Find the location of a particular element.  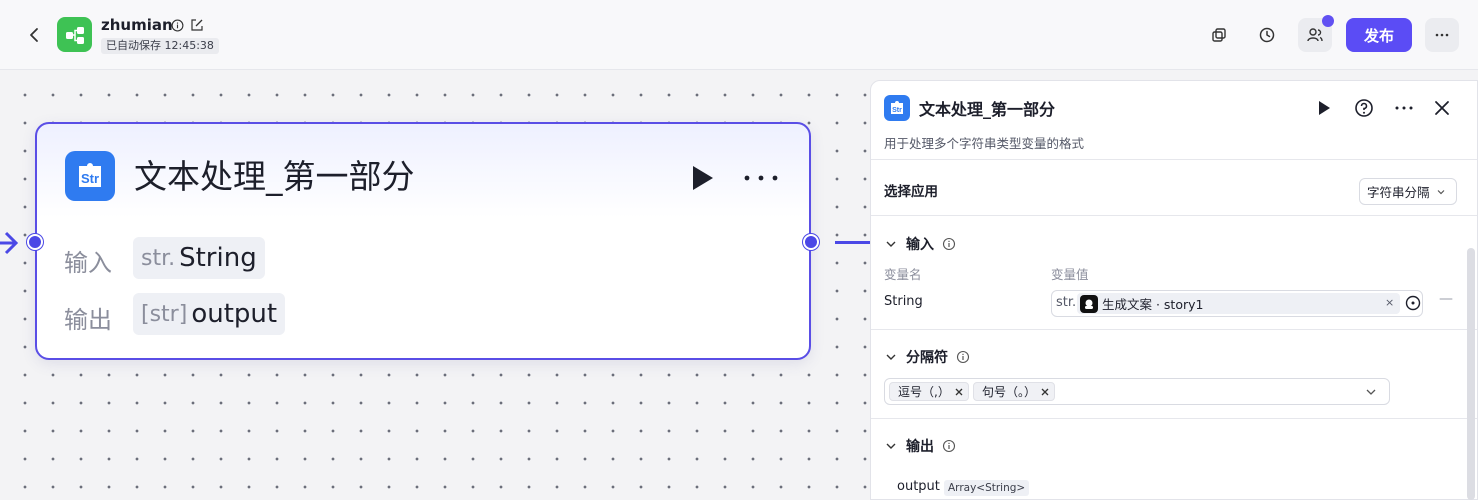

separator-tag: 逗号（,） is located at coordinates (929, 391).